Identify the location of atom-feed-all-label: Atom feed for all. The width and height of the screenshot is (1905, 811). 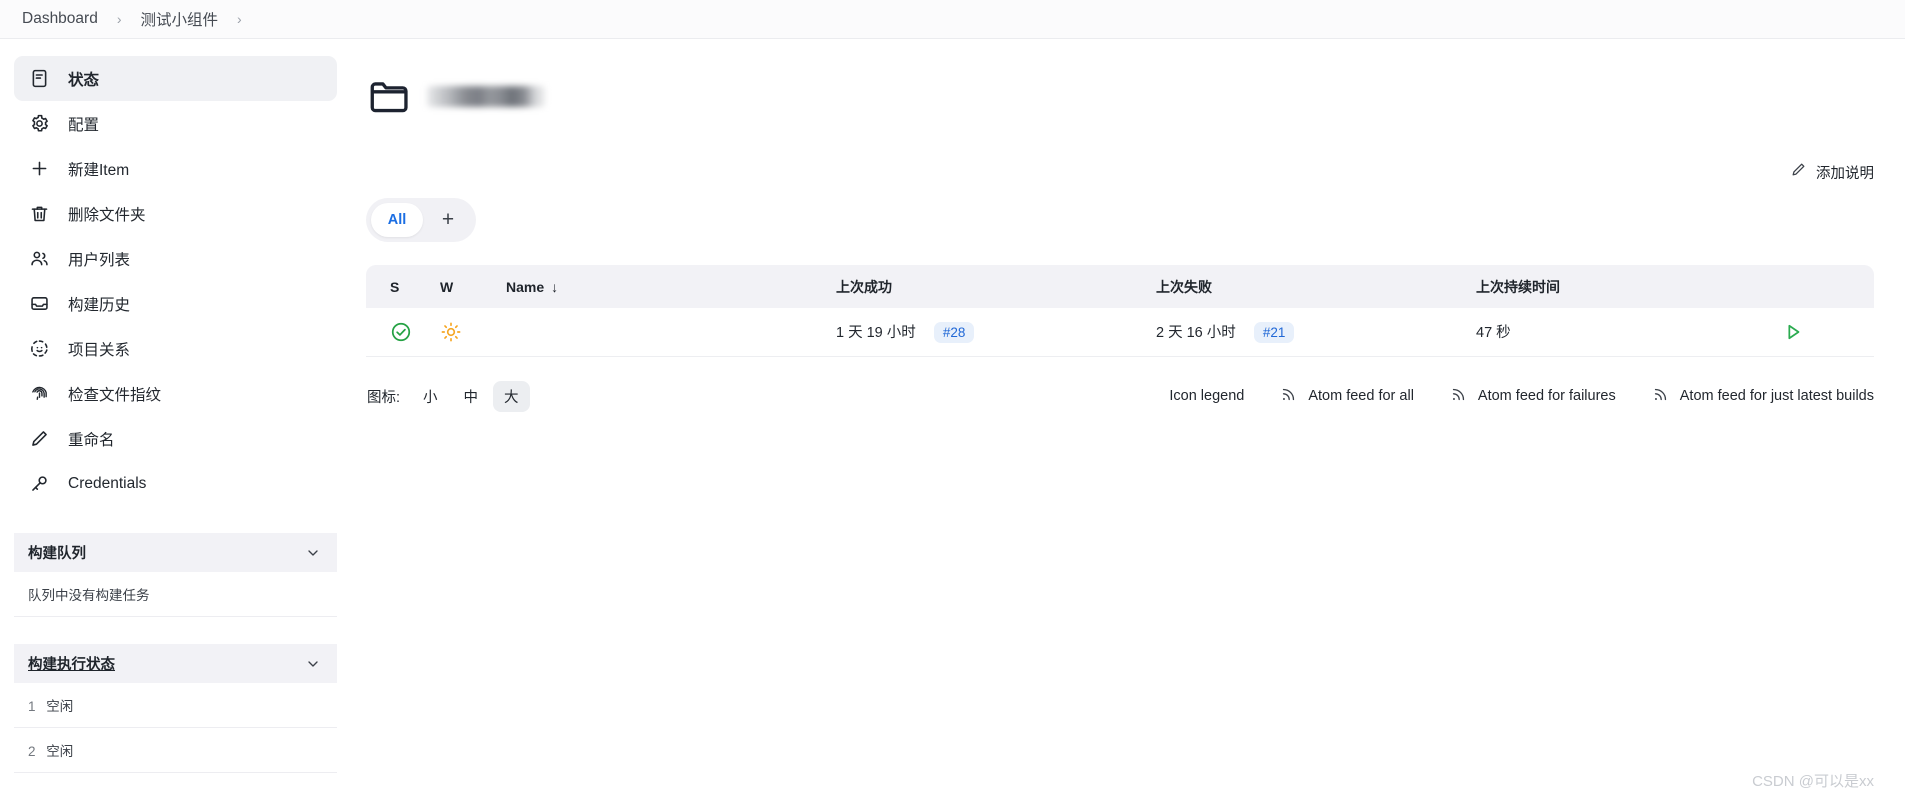
(1361, 396).